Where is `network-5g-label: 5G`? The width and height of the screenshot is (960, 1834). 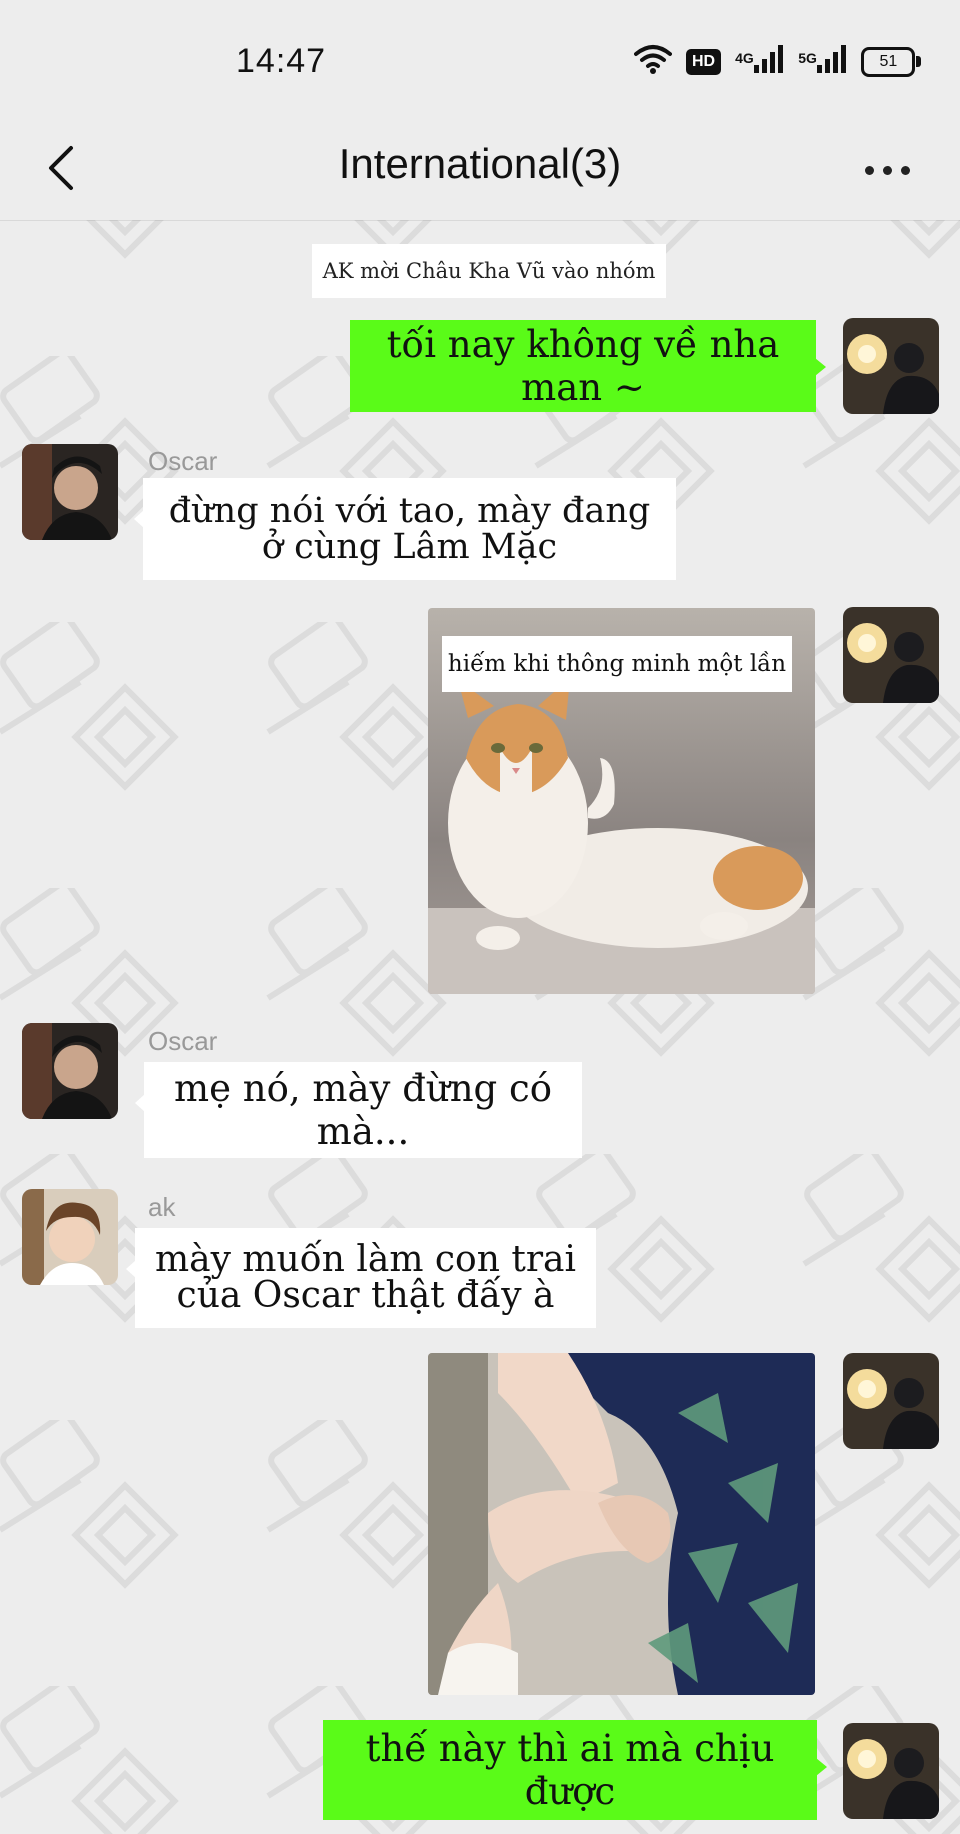
network-5g-label: 5G is located at coordinates (807, 58).